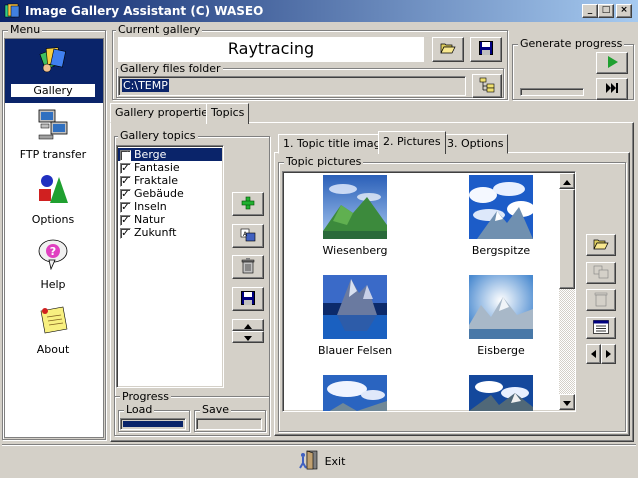  What do you see at coordinates (145, 85) in the screenshot?
I see `gallery-folder-value: C:\TEMP` at bounding box center [145, 85].